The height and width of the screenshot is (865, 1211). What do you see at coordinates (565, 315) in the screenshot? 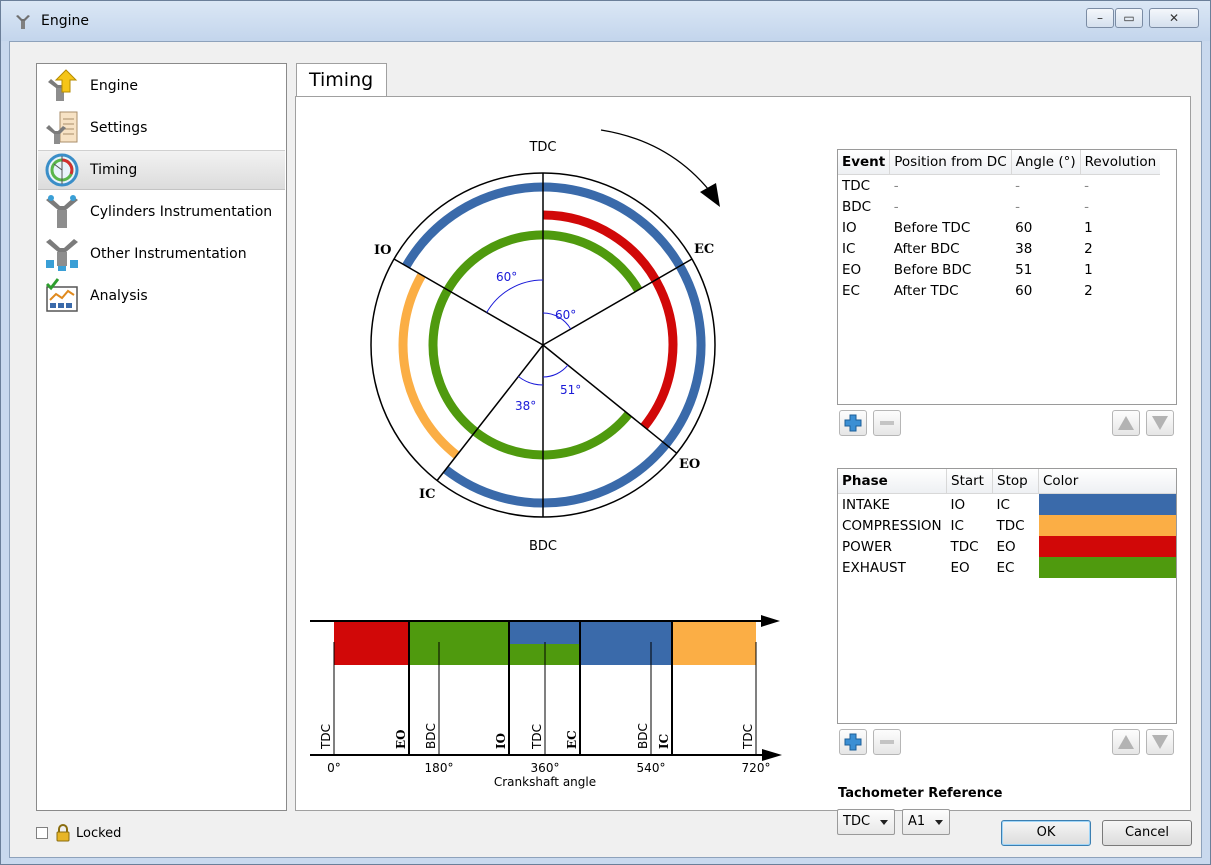
I see `ec-angle-label: 60°` at bounding box center [565, 315].